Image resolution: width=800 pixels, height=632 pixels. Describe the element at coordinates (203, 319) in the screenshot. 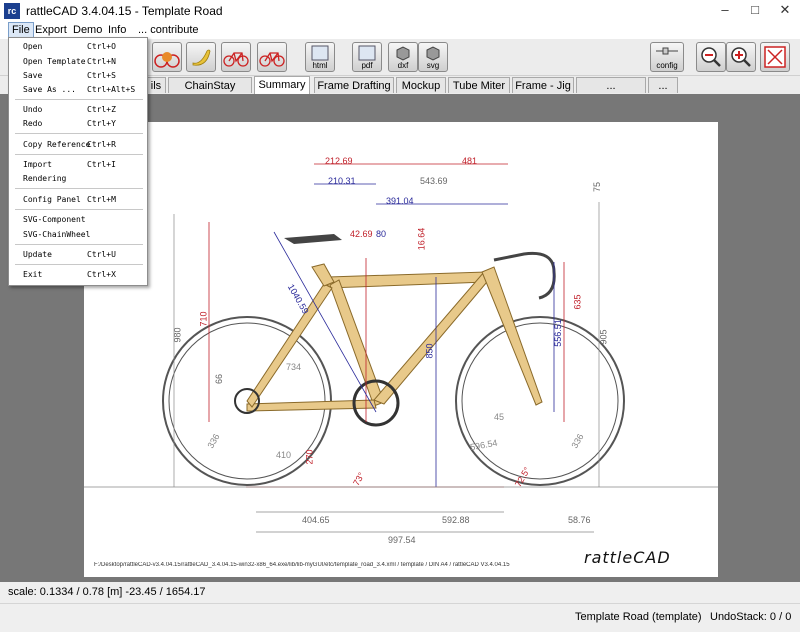

I see `dim-label: 710` at that location.